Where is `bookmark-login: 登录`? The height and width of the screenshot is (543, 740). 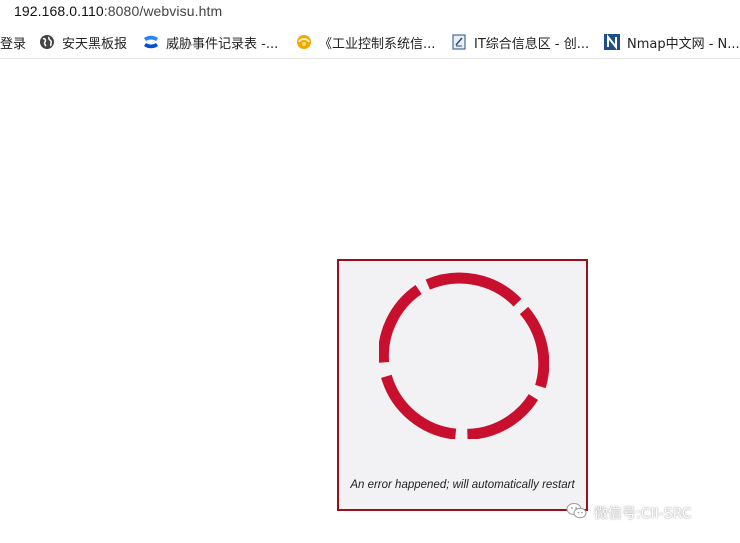 bookmark-login: 登录 is located at coordinates (13, 42).